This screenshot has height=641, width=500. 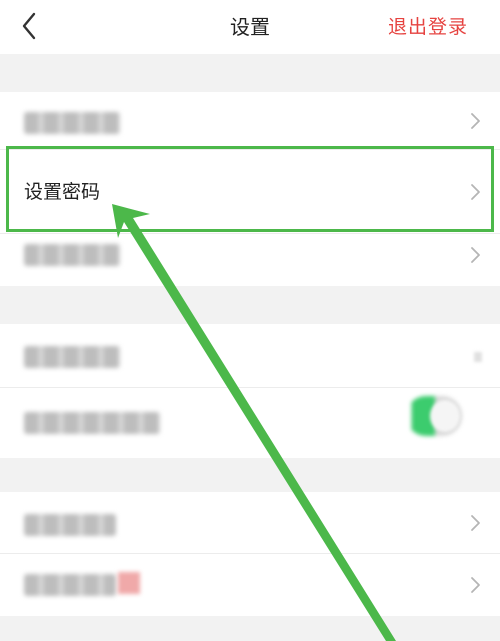 I want to click on blurred-badge, so click(x=129, y=583).